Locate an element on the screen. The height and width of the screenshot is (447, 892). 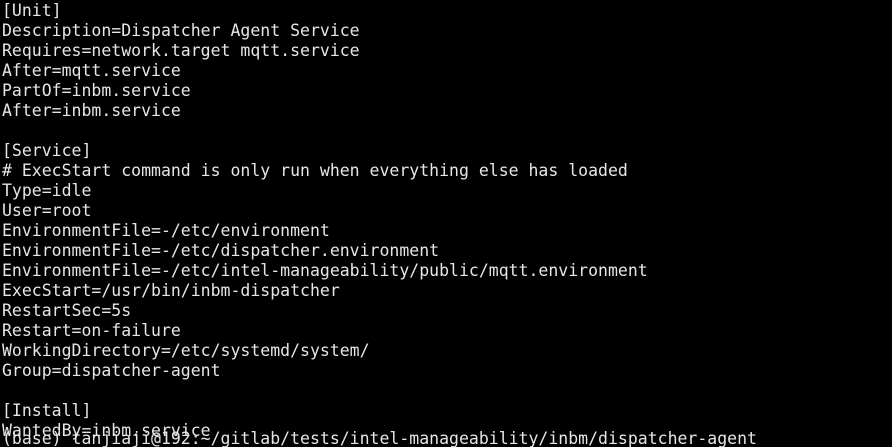
terminal-line: [Unit] is located at coordinates (32, 10).